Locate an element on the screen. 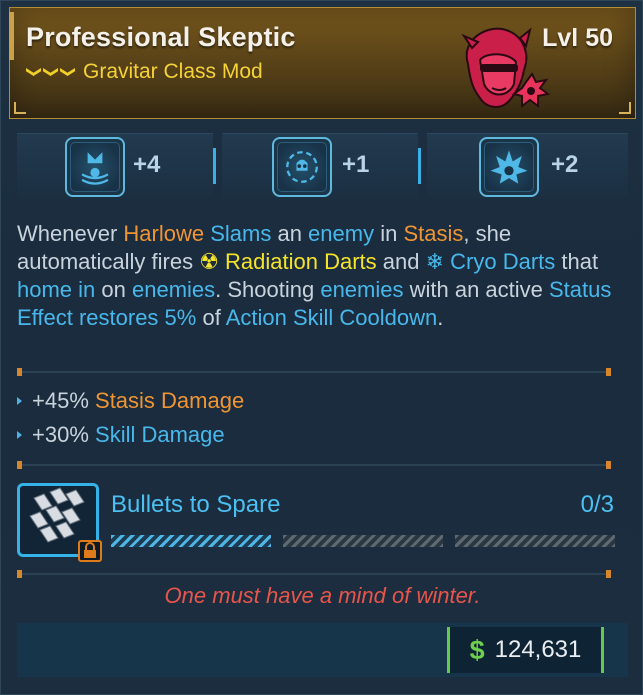 The image size is (643, 695). skill-bonus-3: +2 is located at coordinates (527, 166).